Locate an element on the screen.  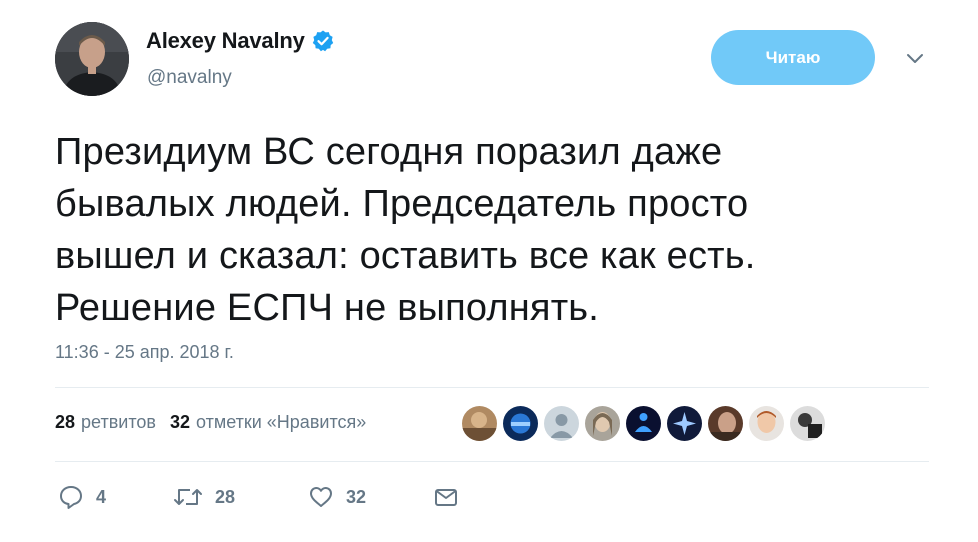
author-handle: @navalny is located at coordinates (189, 78).